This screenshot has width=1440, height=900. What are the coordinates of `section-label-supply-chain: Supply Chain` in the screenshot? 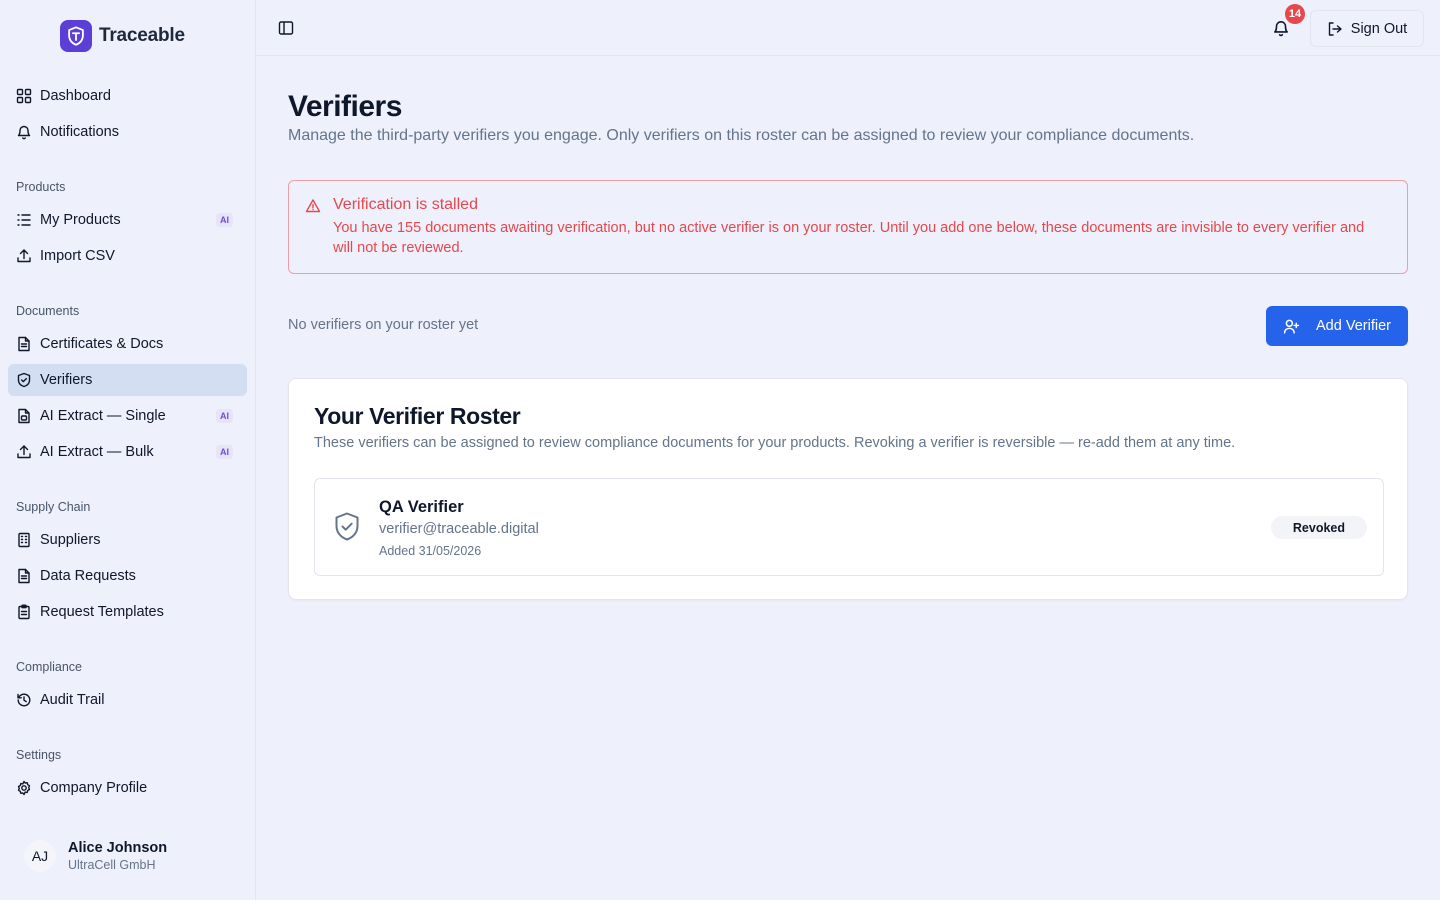 It's located at (53, 507).